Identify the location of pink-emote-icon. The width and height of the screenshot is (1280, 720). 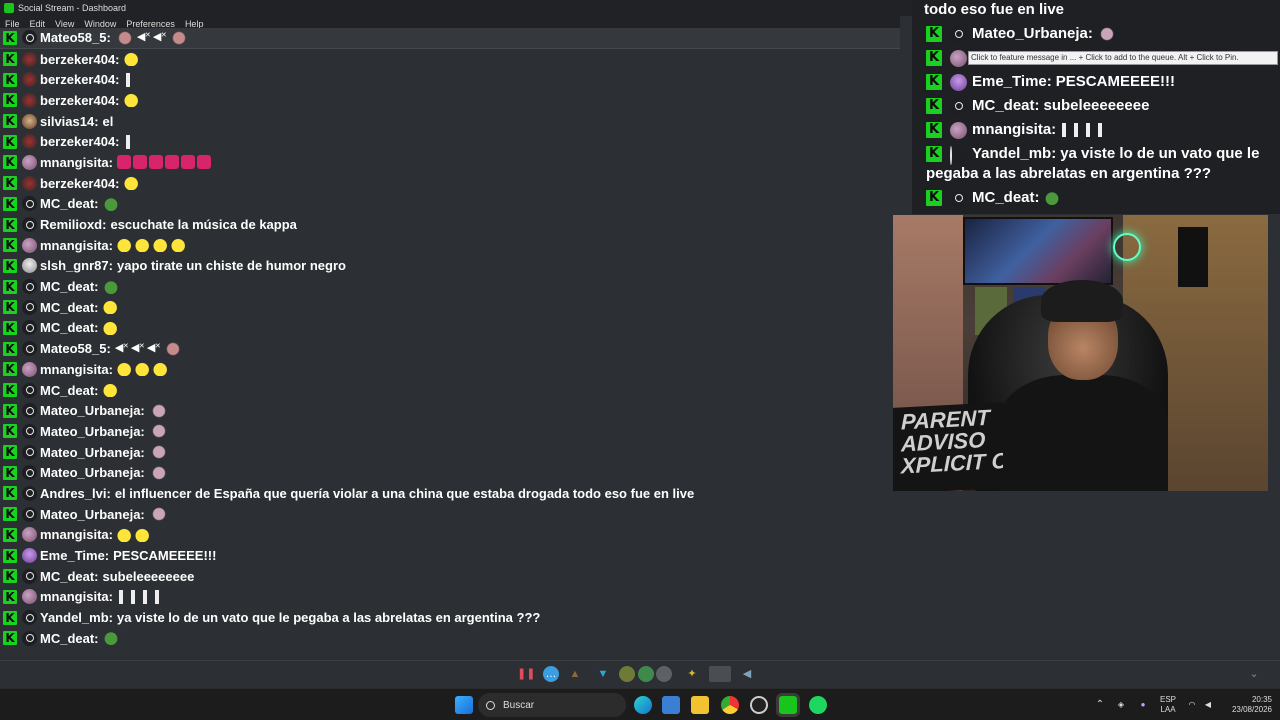
(155, 162).